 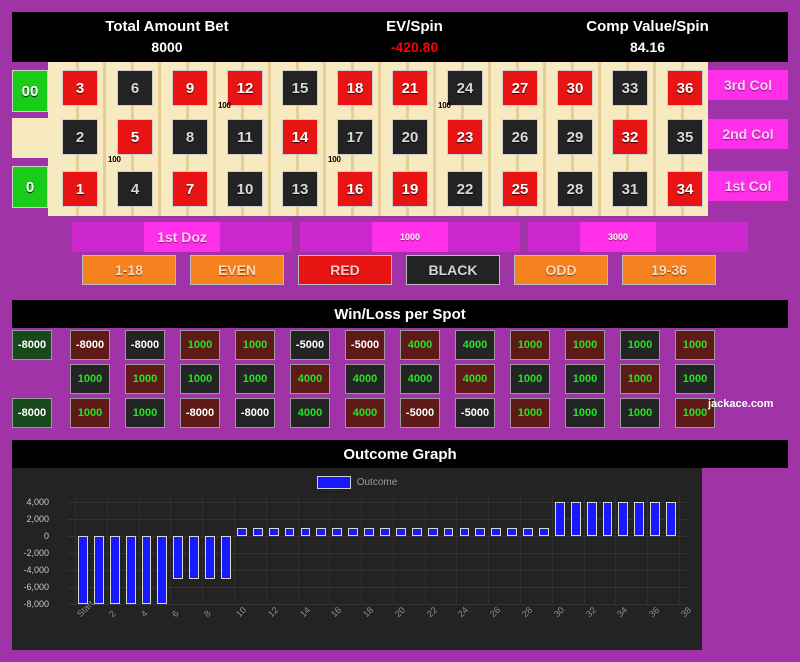 I want to click on bet-cell-3: 3, so click(x=80, y=88).